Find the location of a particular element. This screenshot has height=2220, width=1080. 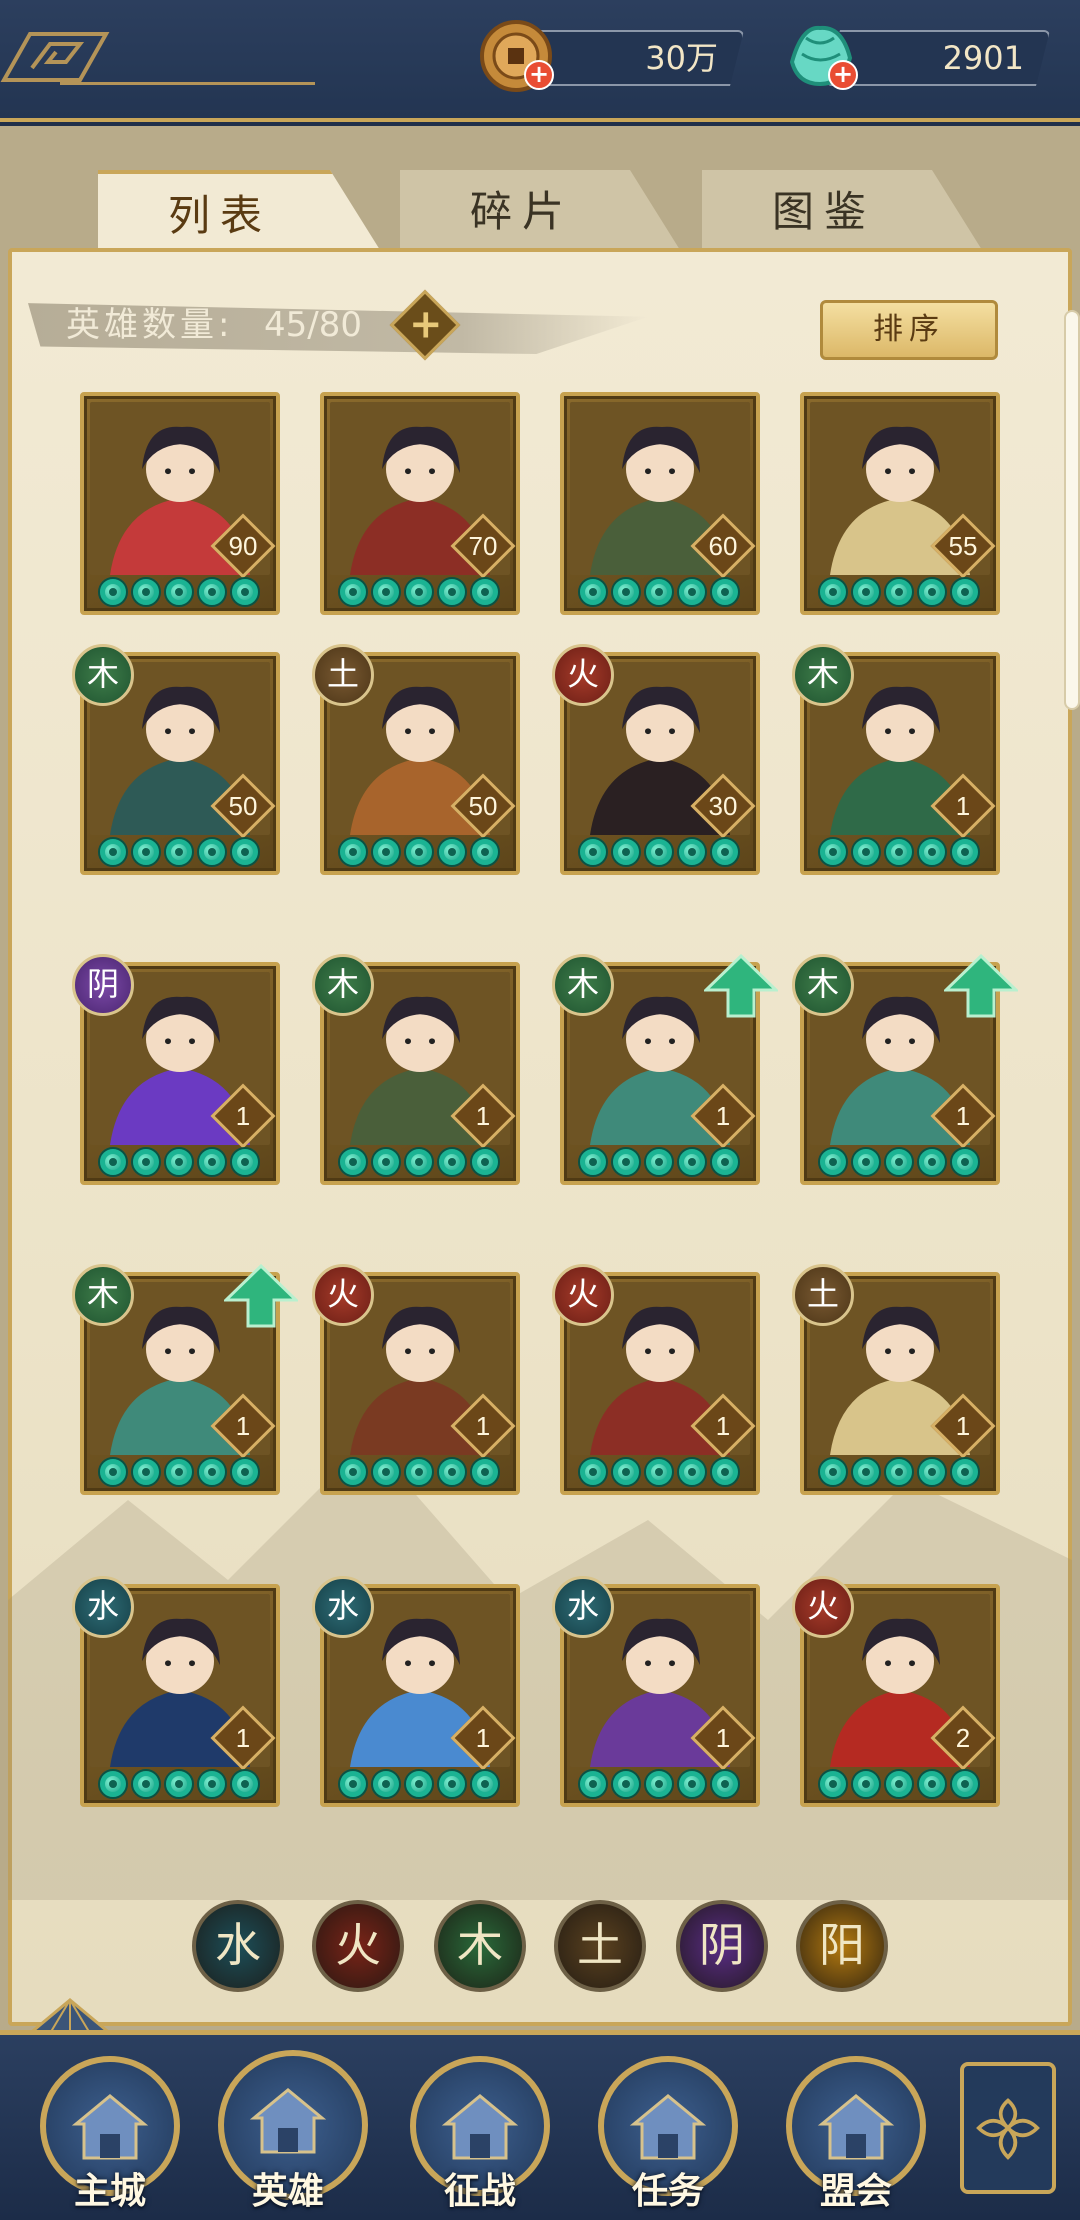

menu-emblem-icon is located at coordinates (55, 58).